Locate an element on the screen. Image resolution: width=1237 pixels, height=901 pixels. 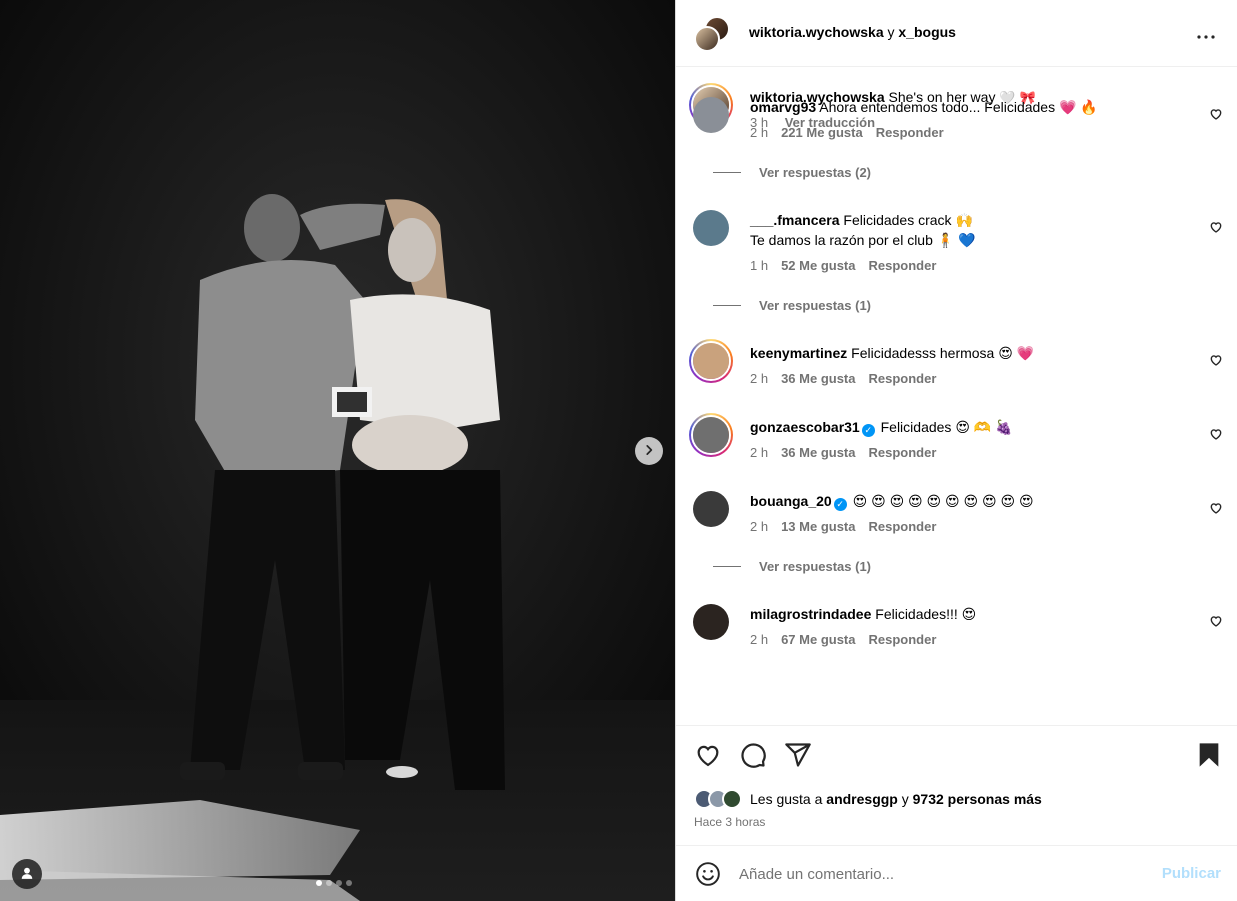
comment-text: gonzaescobar31 ✓ Felicidades 😍 🫶 🍇 is located at coordinates (970, 427).